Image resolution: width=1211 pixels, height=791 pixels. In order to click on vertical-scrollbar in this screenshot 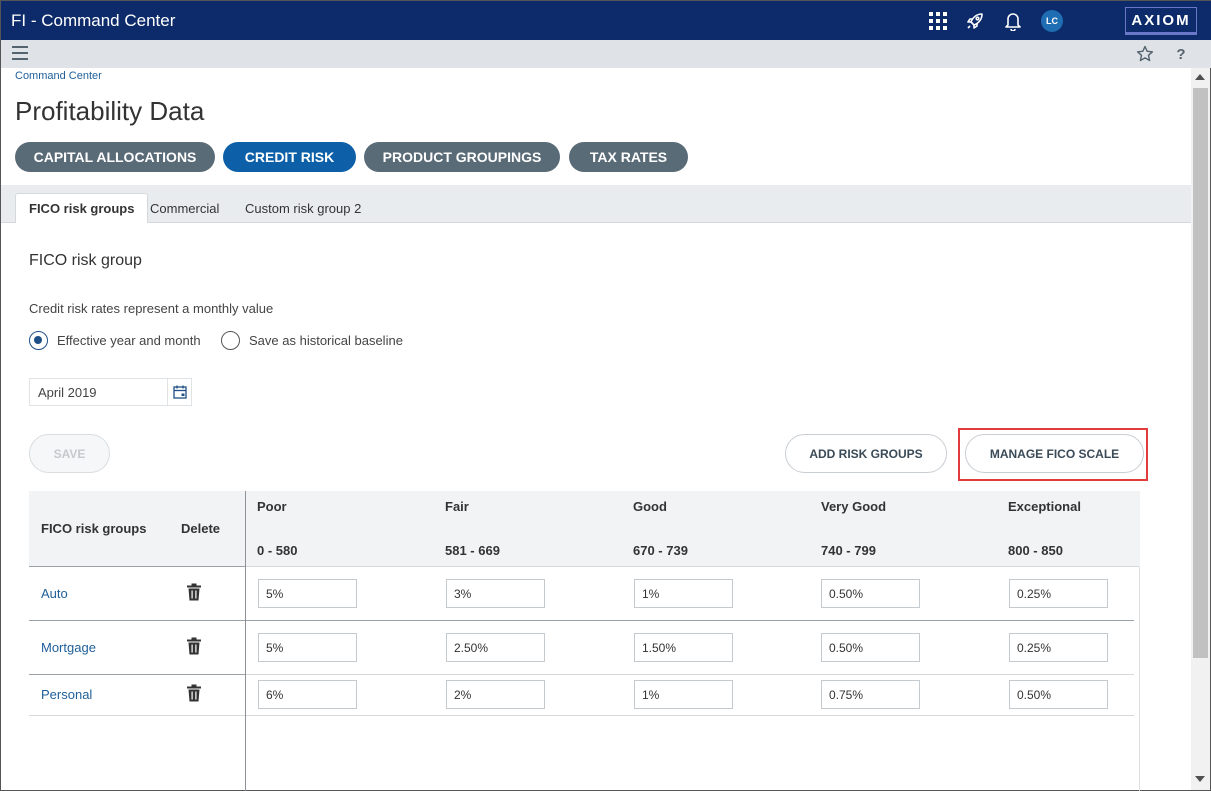, I will do `click(1200, 429)`.